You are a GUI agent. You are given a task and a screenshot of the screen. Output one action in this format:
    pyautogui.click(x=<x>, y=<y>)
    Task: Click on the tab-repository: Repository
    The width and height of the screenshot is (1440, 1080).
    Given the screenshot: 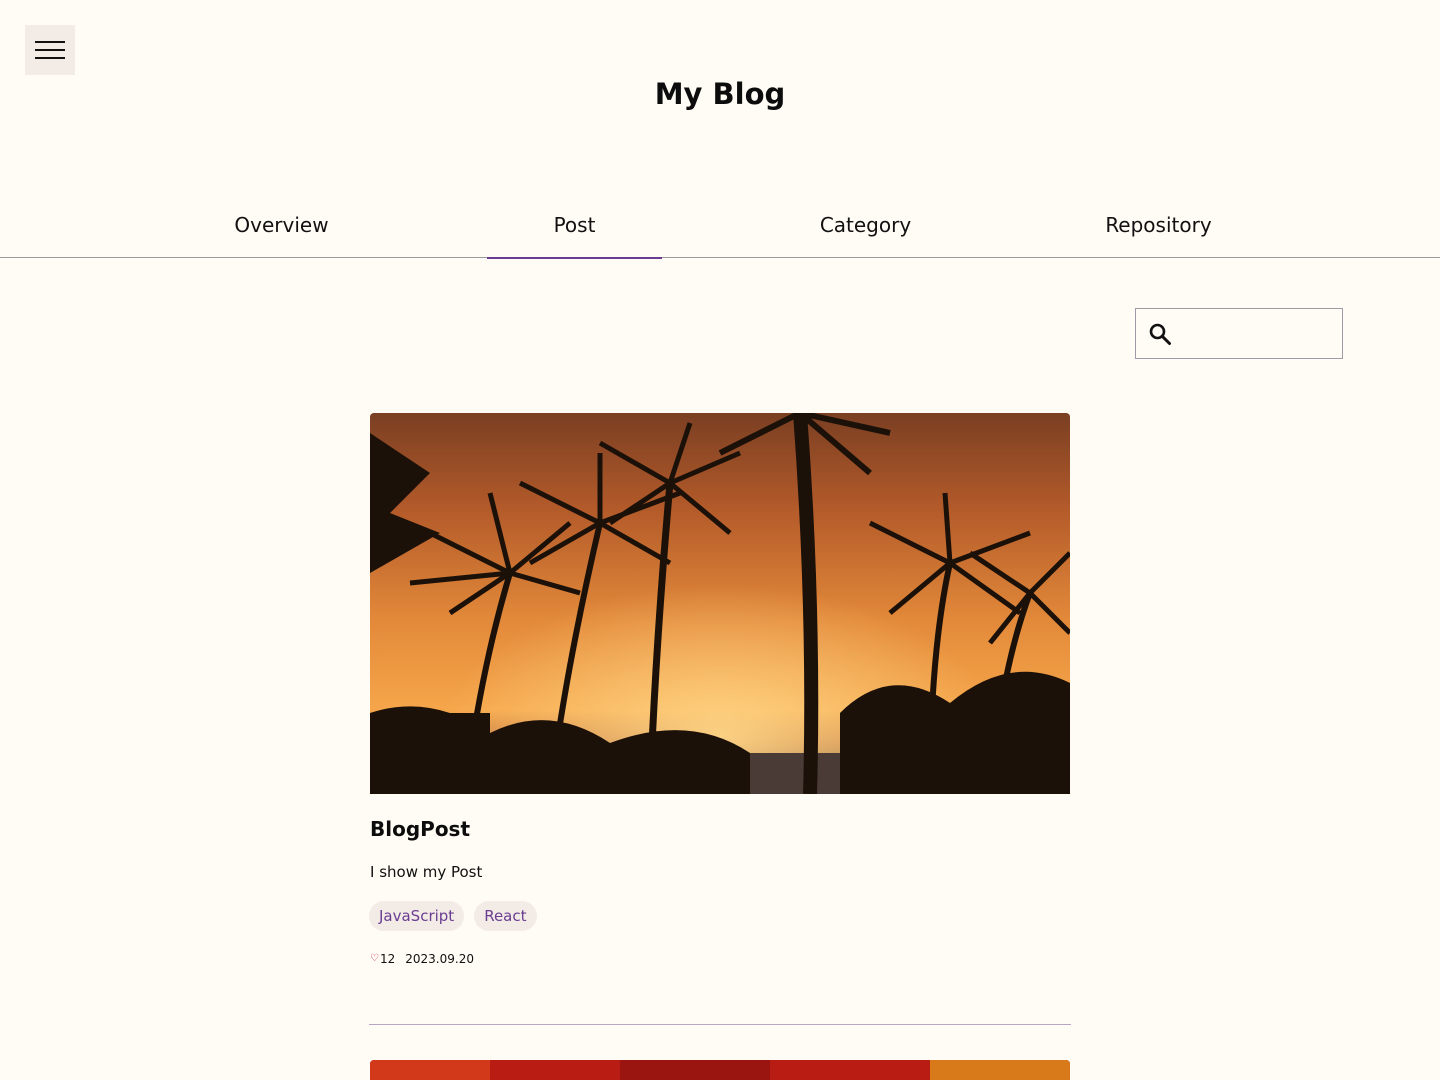 What is the action you would take?
    pyautogui.click(x=1158, y=226)
    